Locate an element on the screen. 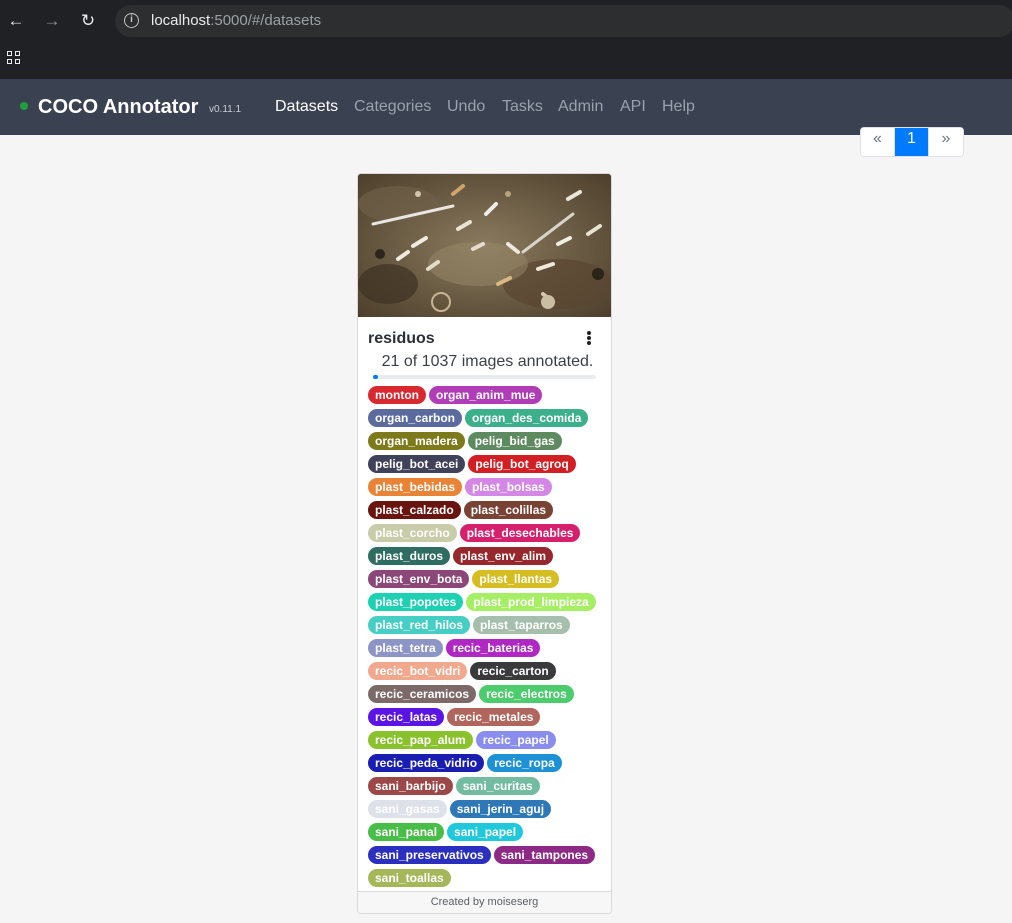  category-tag: organ_des_comida is located at coordinates (527, 418).